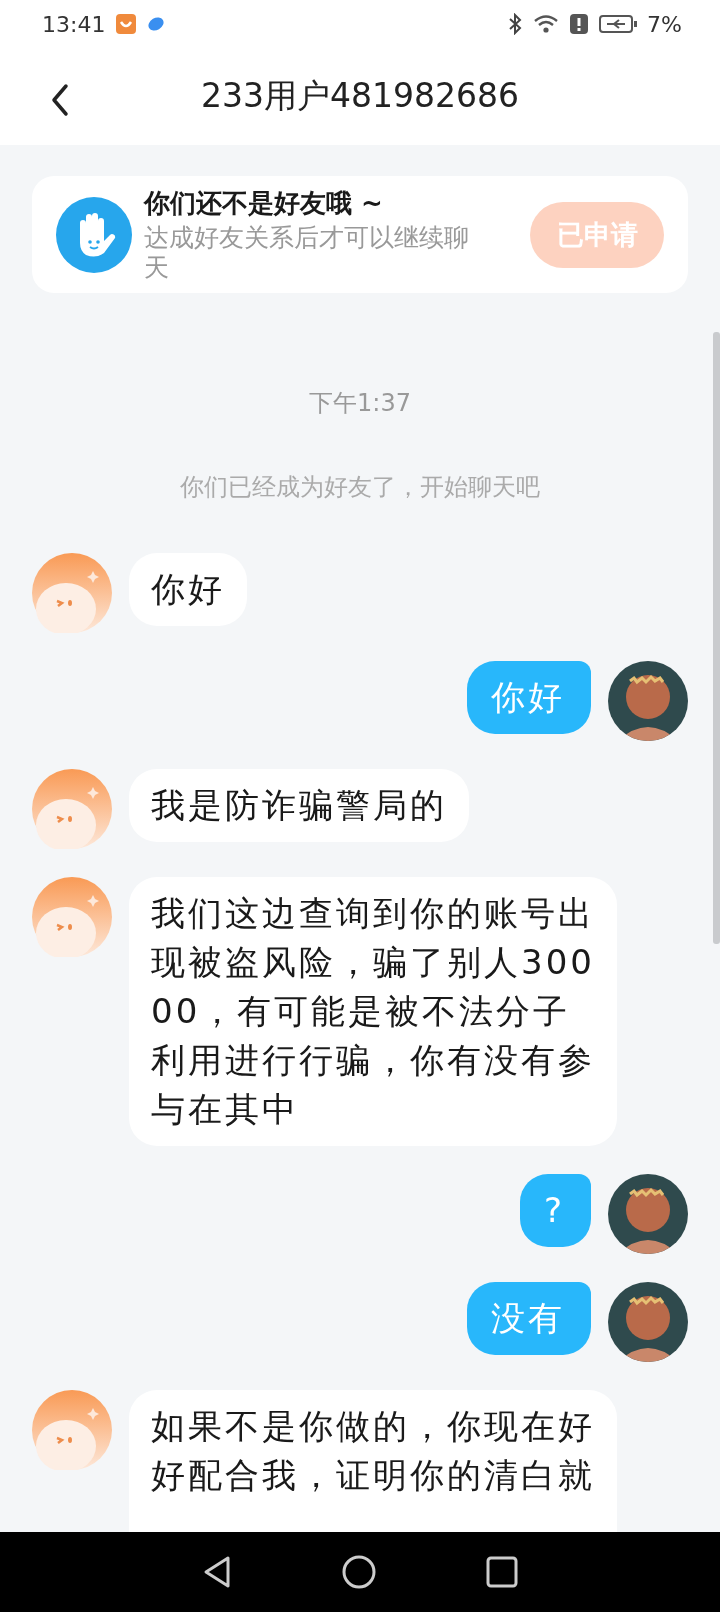 The image size is (720, 1612). I want to click on timestamp: 下午1:37, so click(360, 403).